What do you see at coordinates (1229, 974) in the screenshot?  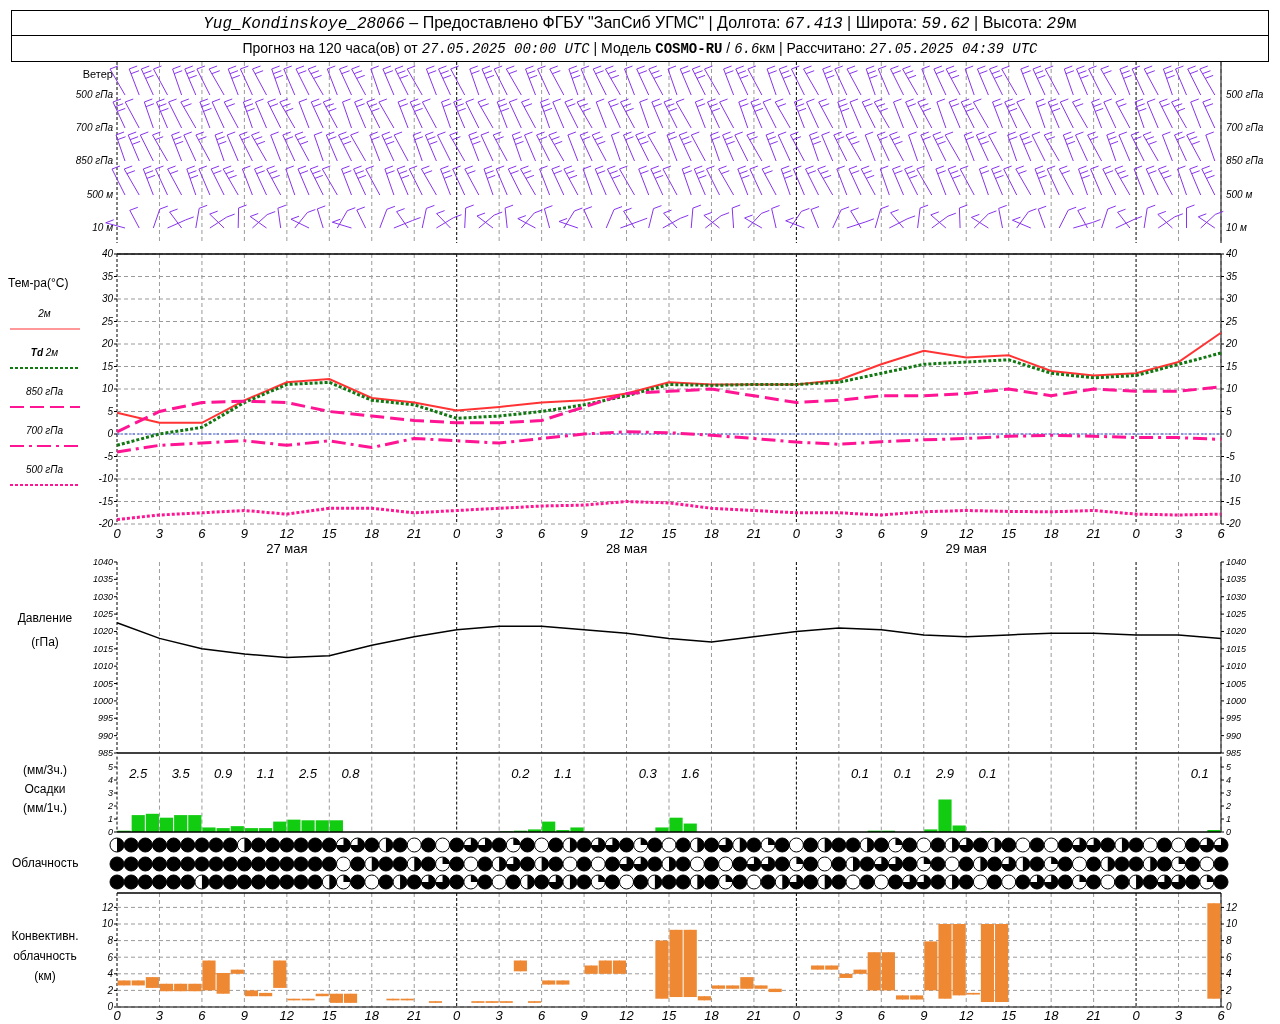 I see `y-tick-label: 4` at bounding box center [1229, 974].